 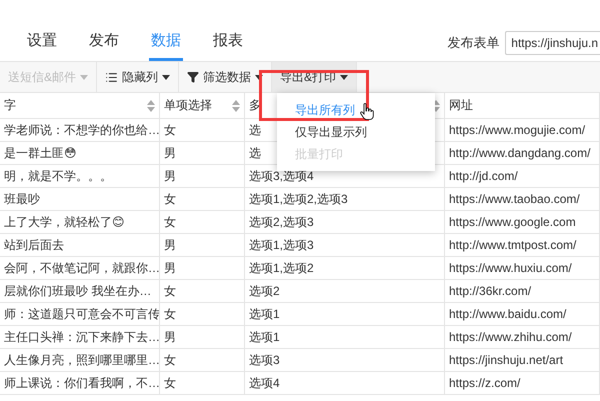 What do you see at coordinates (345, 360) in the screenshot?
I see `table-cell: 选项3` at bounding box center [345, 360].